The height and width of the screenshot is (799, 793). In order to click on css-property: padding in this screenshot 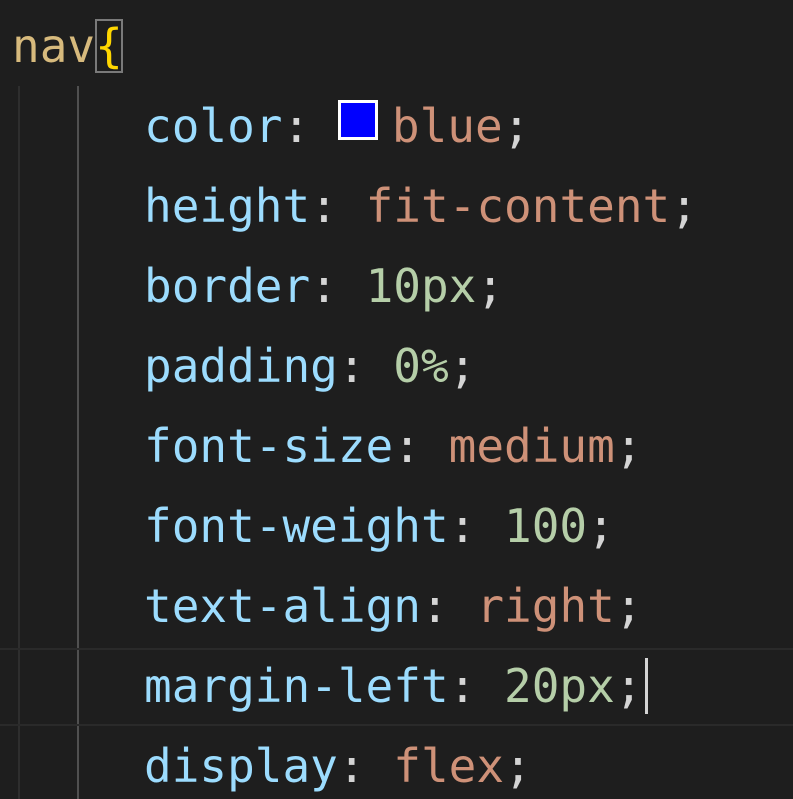, I will do `click(241, 366)`.